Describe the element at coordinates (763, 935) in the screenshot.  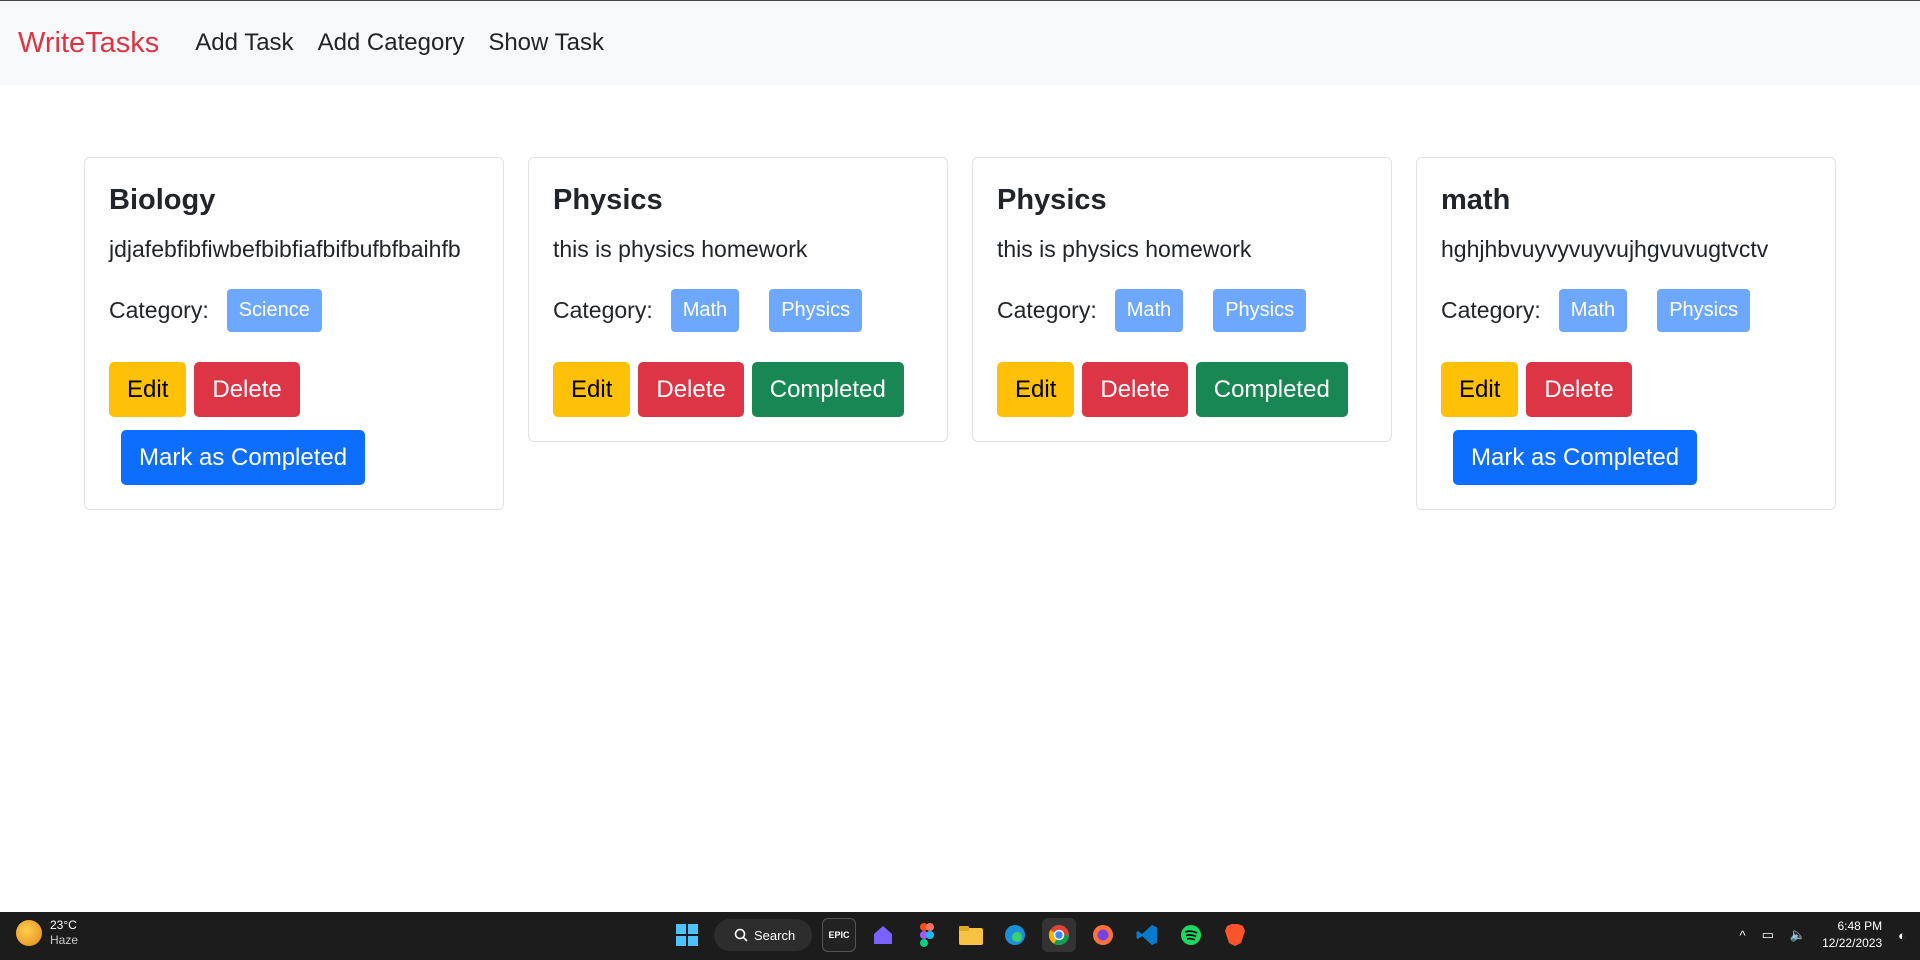
I see `taskbar-search: Search` at that location.